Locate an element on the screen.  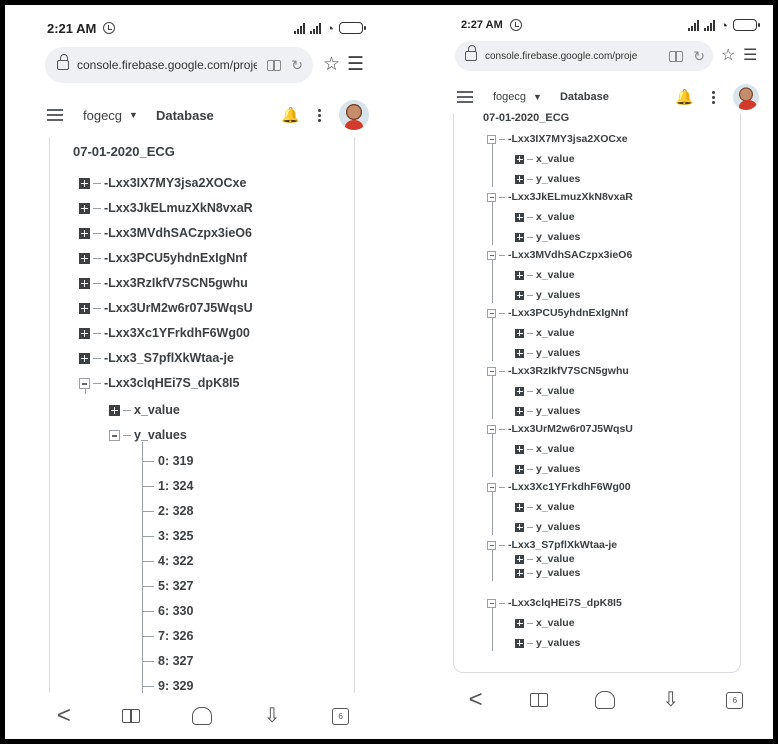
tree-node: -Lxx3PCU5yhdnExIgNnf is located at coordinates (163, 258).